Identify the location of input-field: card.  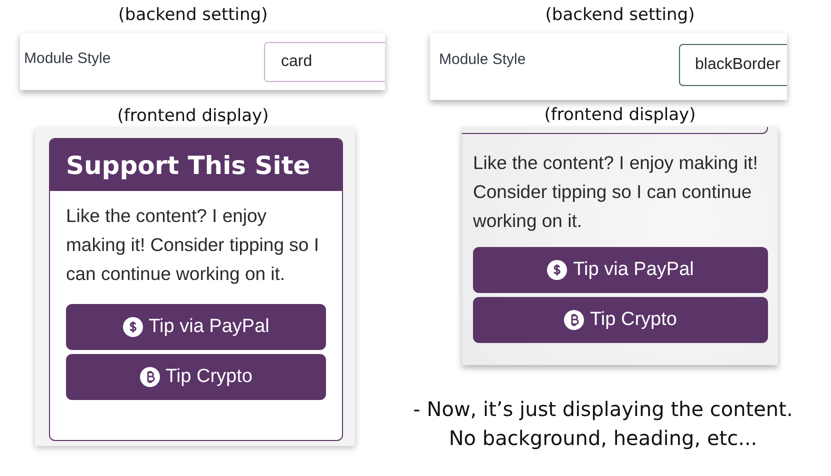
(324, 62).